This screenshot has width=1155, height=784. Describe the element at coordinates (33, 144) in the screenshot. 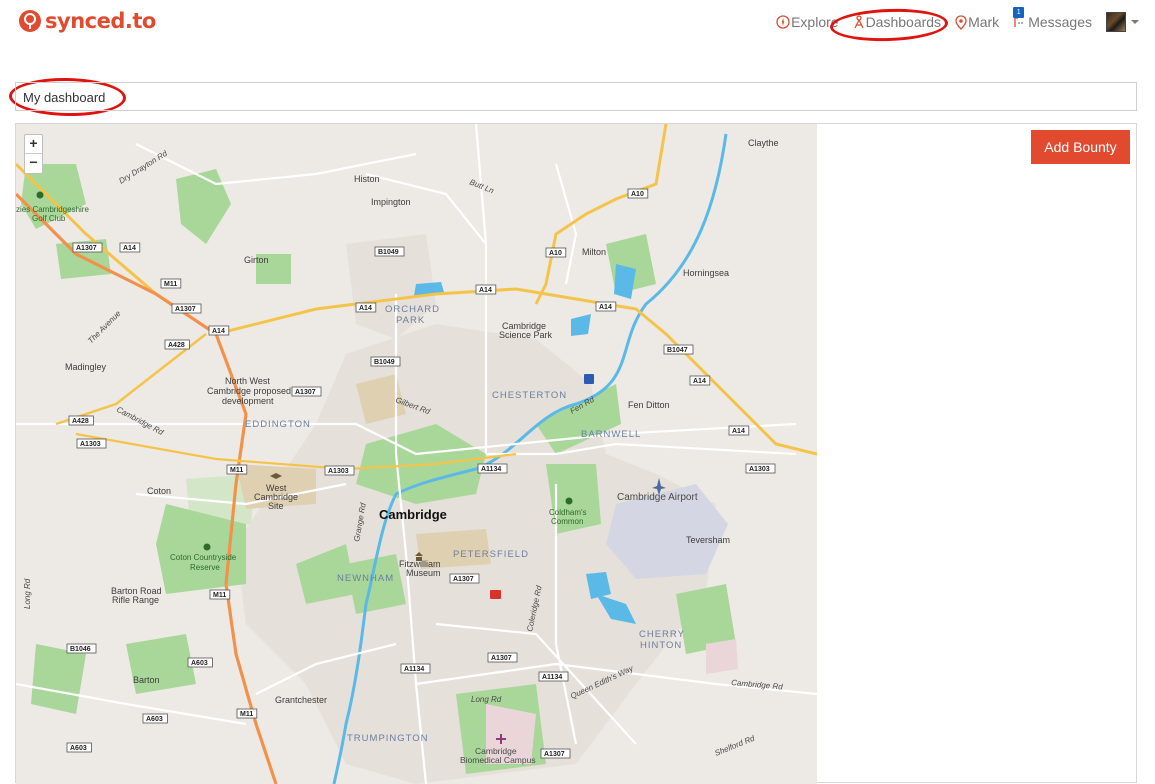

I see `zoom-in-button: +` at that location.